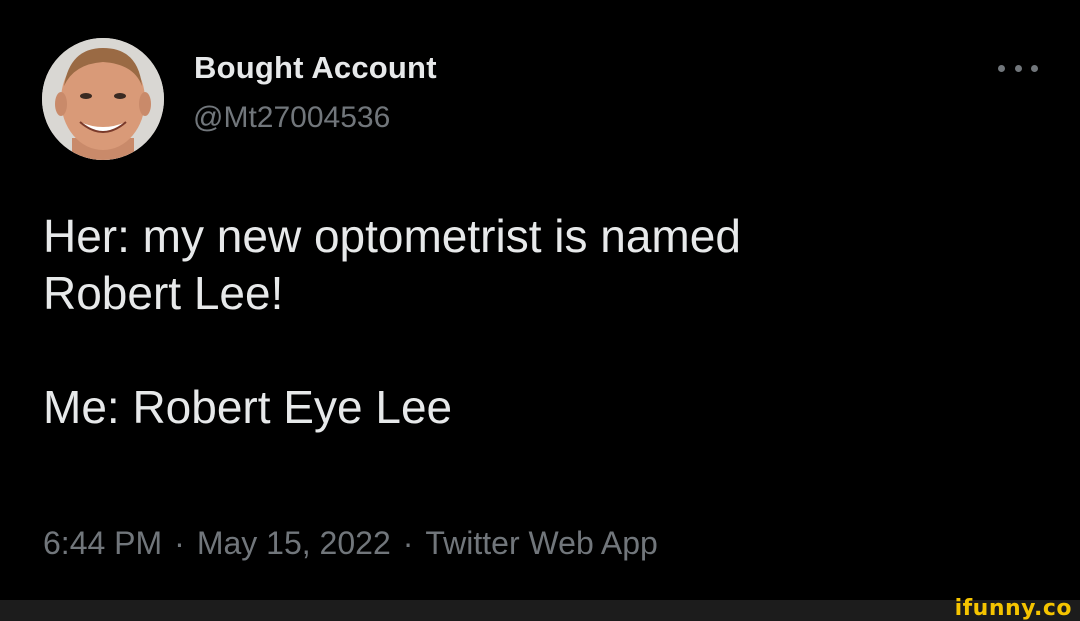 This screenshot has width=1080, height=621. I want to click on tweet-time: 6:44 PM, so click(102, 543).